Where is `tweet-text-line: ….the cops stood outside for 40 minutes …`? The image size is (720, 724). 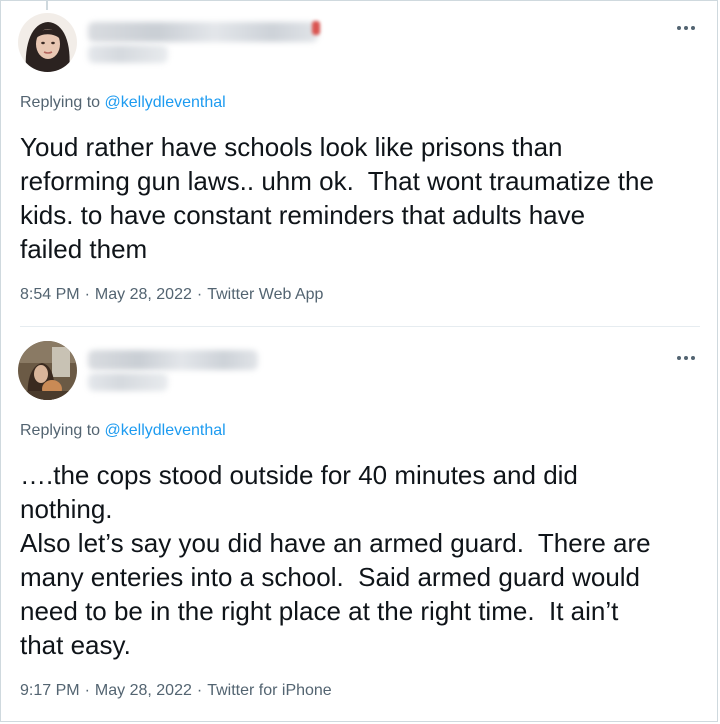 tweet-text-line: ….the cops stood outside for 40 minutes … is located at coordinates (299, 475).